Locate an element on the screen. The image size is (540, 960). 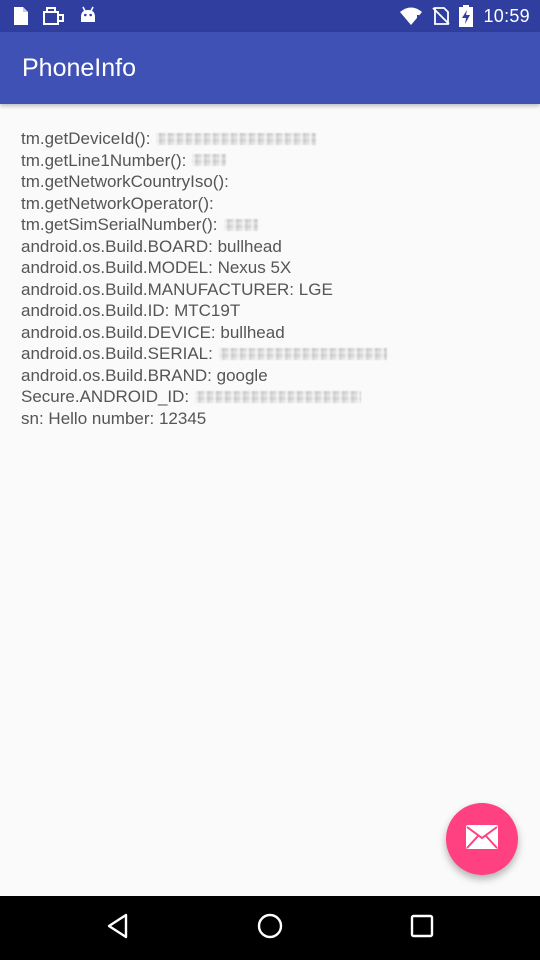
recents-button is located at coordinates (422, 928).